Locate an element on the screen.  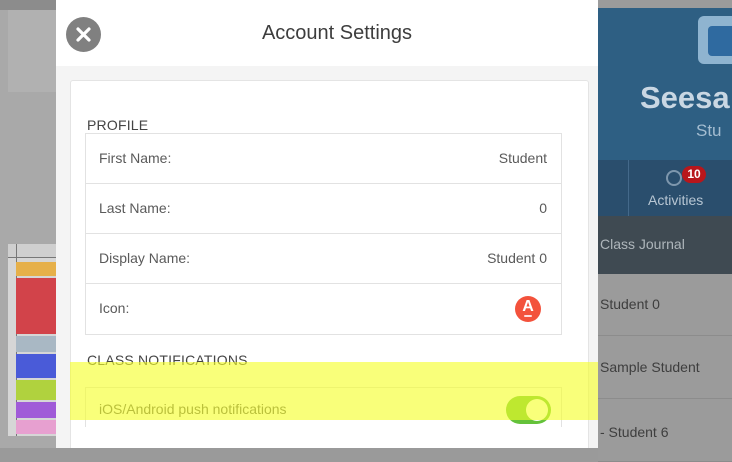
app-logo-icon is located at coordinates (715, 40).